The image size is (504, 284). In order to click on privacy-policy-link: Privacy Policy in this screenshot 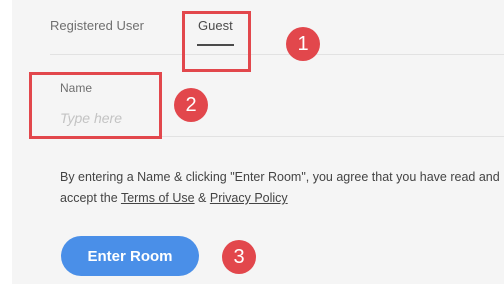, I will do `click(249, 198)`.